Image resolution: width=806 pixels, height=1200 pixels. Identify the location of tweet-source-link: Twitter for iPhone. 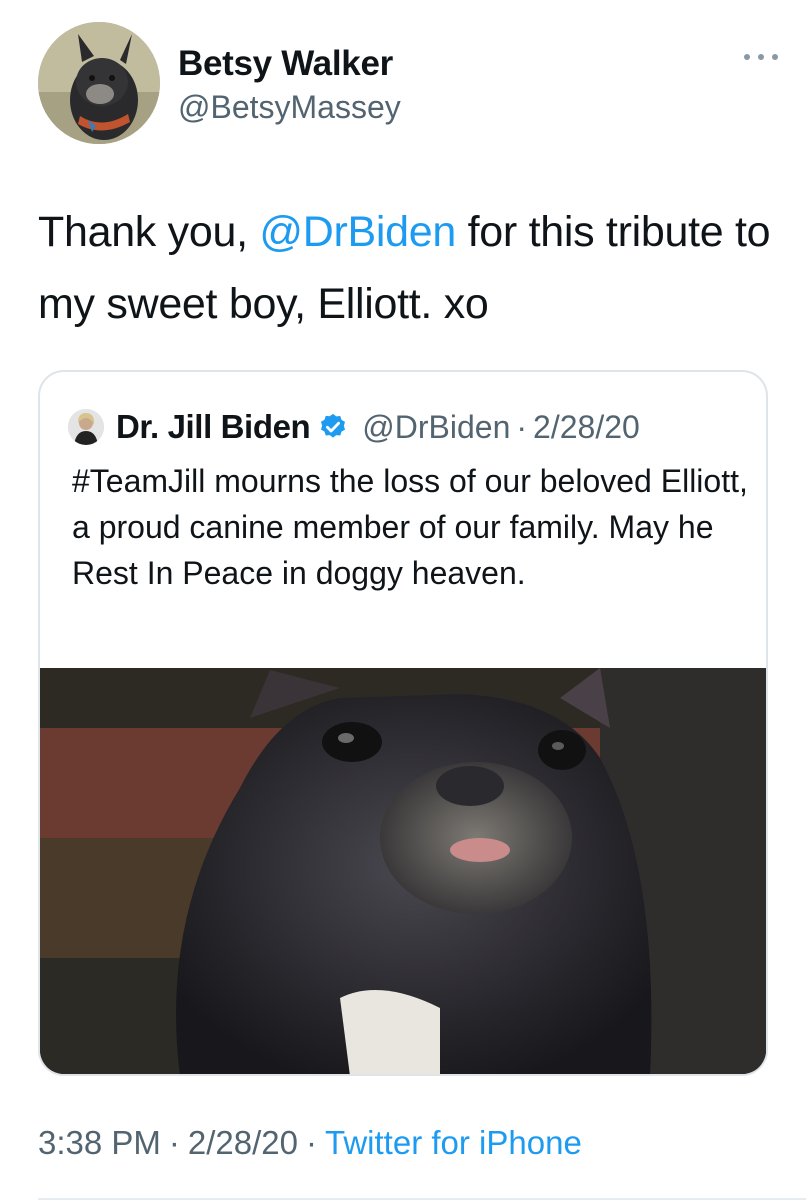
(453, 1142).